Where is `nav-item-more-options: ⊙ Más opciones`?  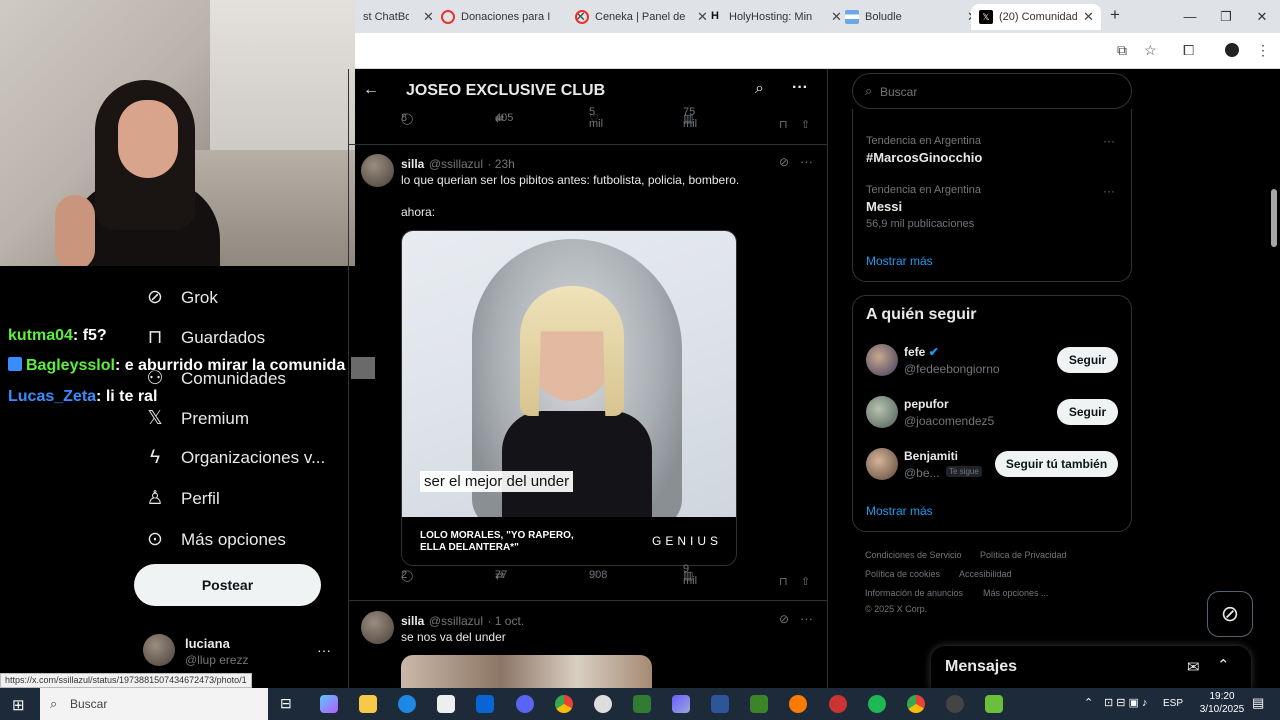 nav-item-more-options: ⊙ Más opciones is located at coordinates (215, 539).